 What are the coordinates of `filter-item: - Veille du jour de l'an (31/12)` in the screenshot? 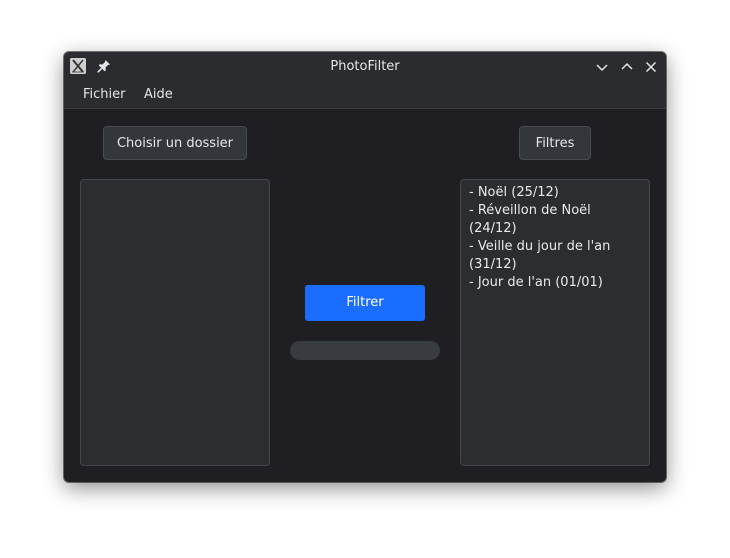 It's located at (555, 256).